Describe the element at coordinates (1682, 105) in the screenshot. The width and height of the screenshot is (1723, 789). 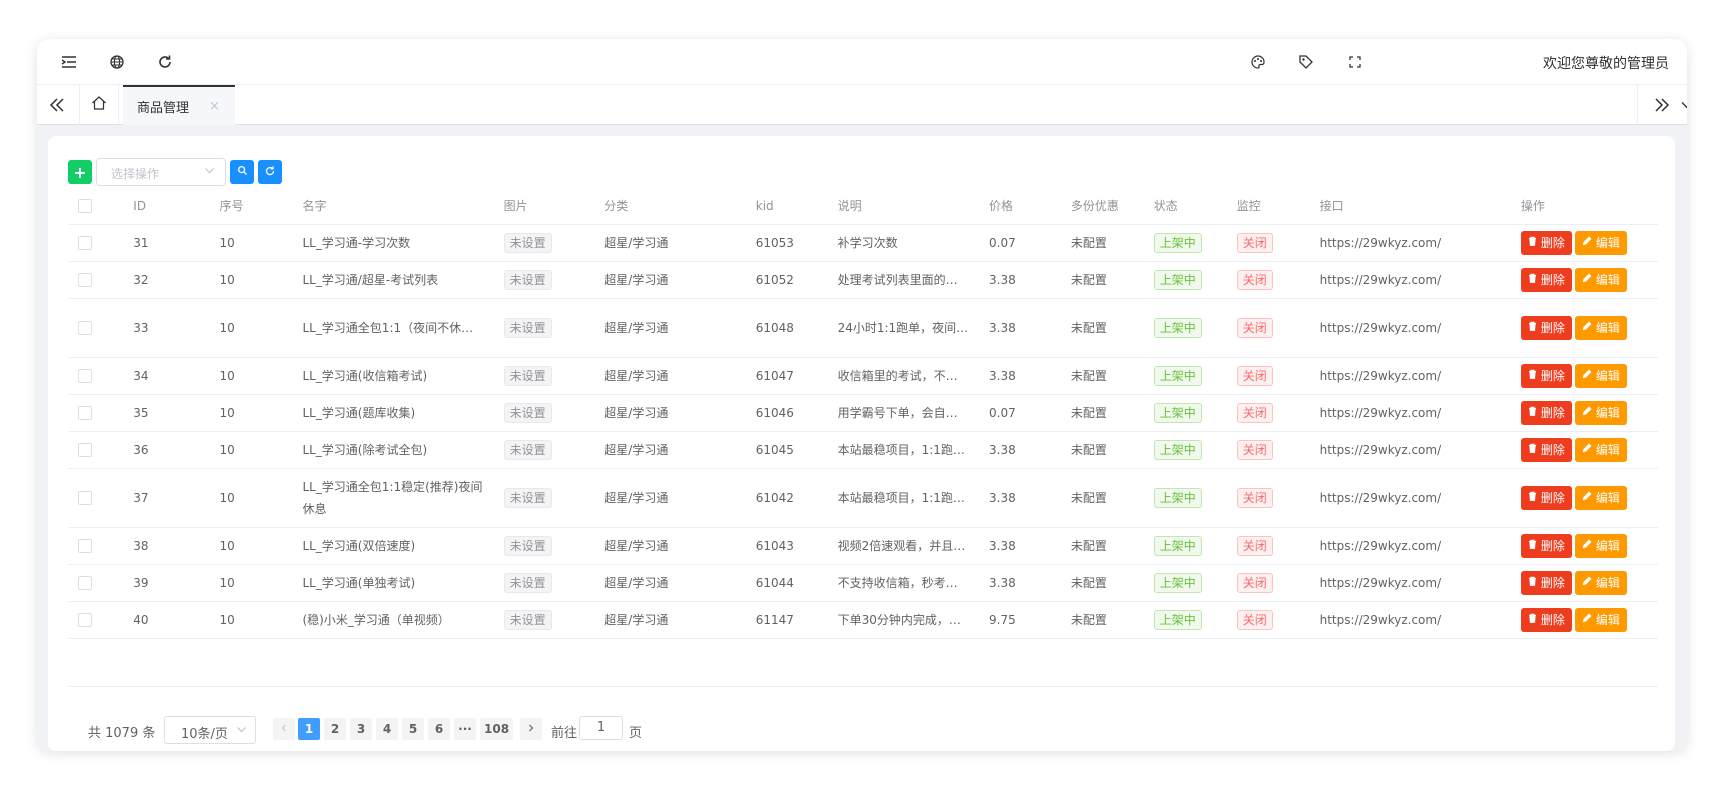
I see `chevron-down-icon` at that location.